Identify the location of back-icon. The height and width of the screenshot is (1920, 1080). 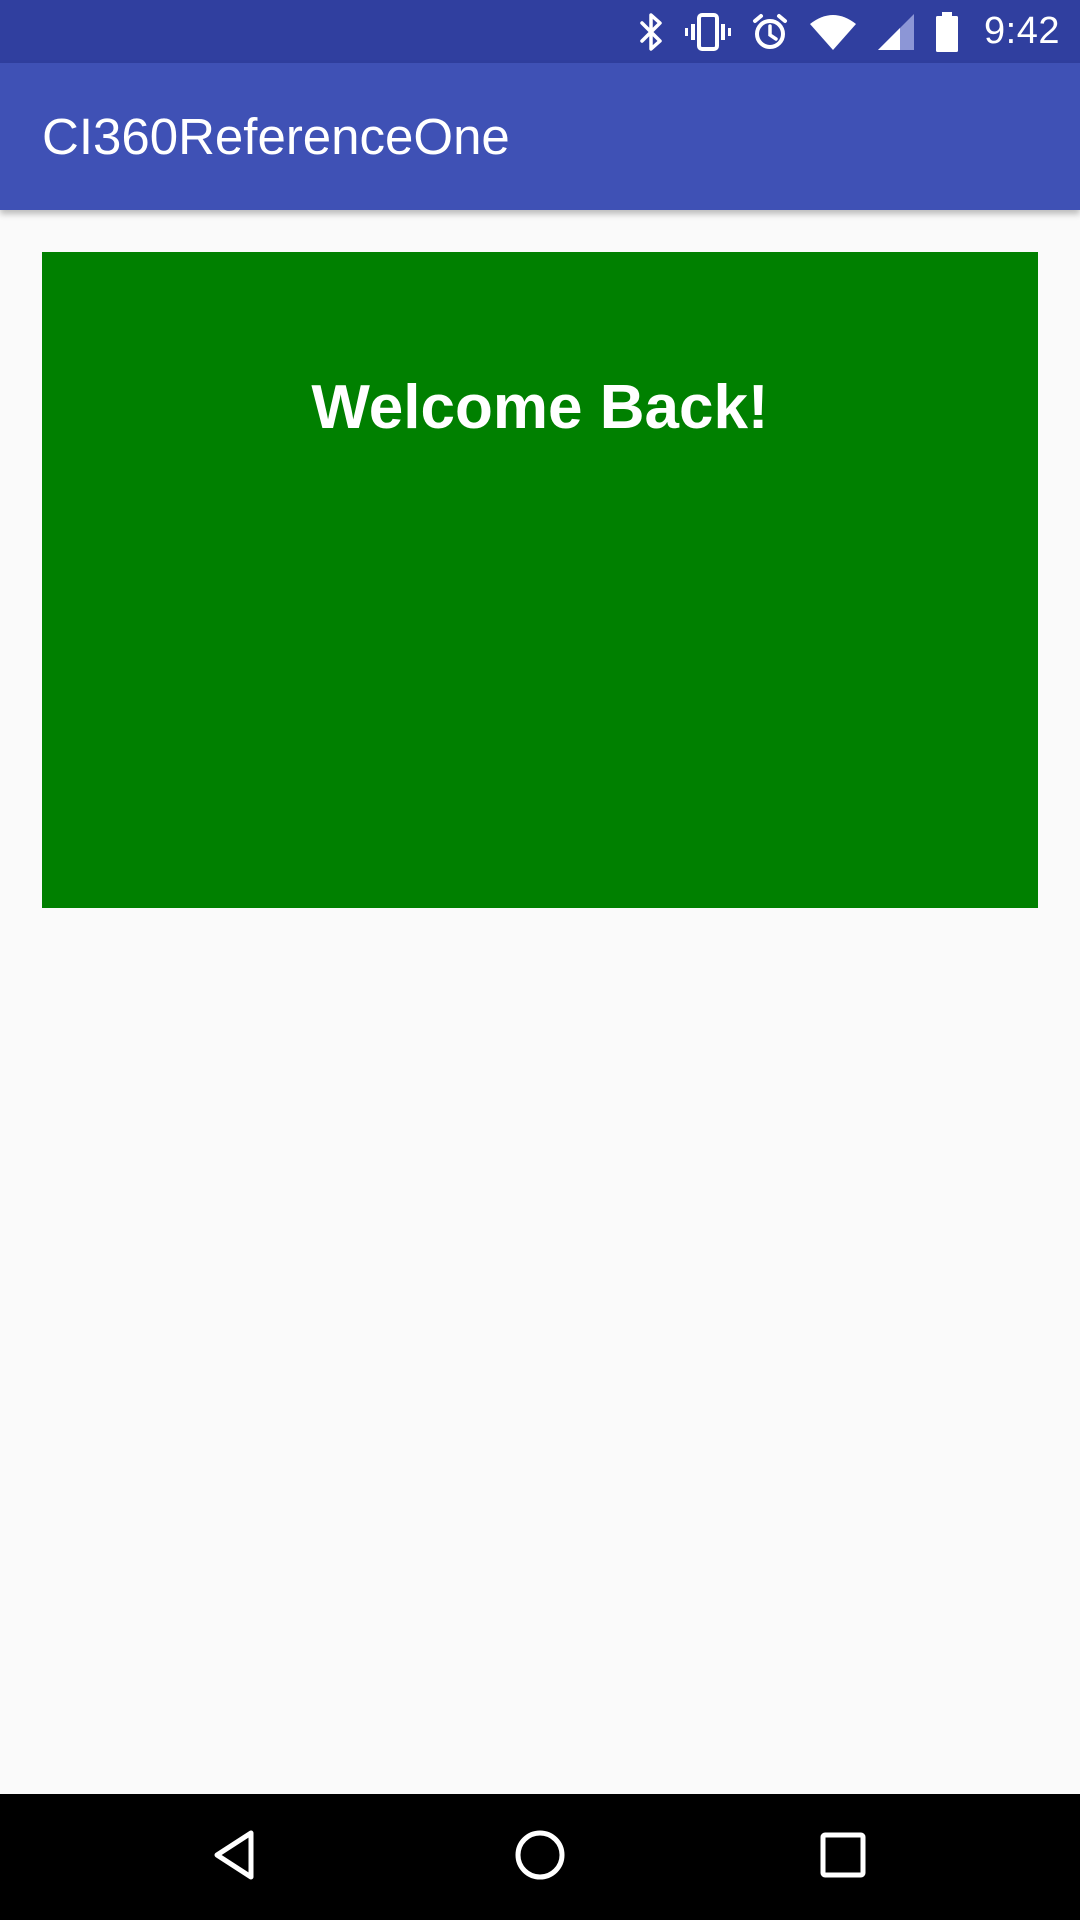
(237, 1857).